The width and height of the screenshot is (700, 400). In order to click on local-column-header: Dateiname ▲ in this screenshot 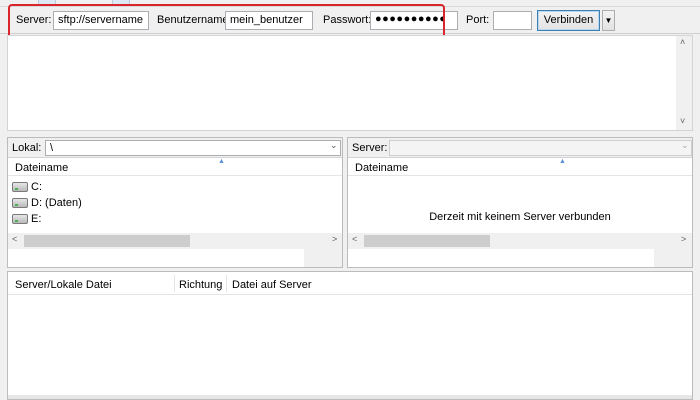, I will do `click(175, 167)`.